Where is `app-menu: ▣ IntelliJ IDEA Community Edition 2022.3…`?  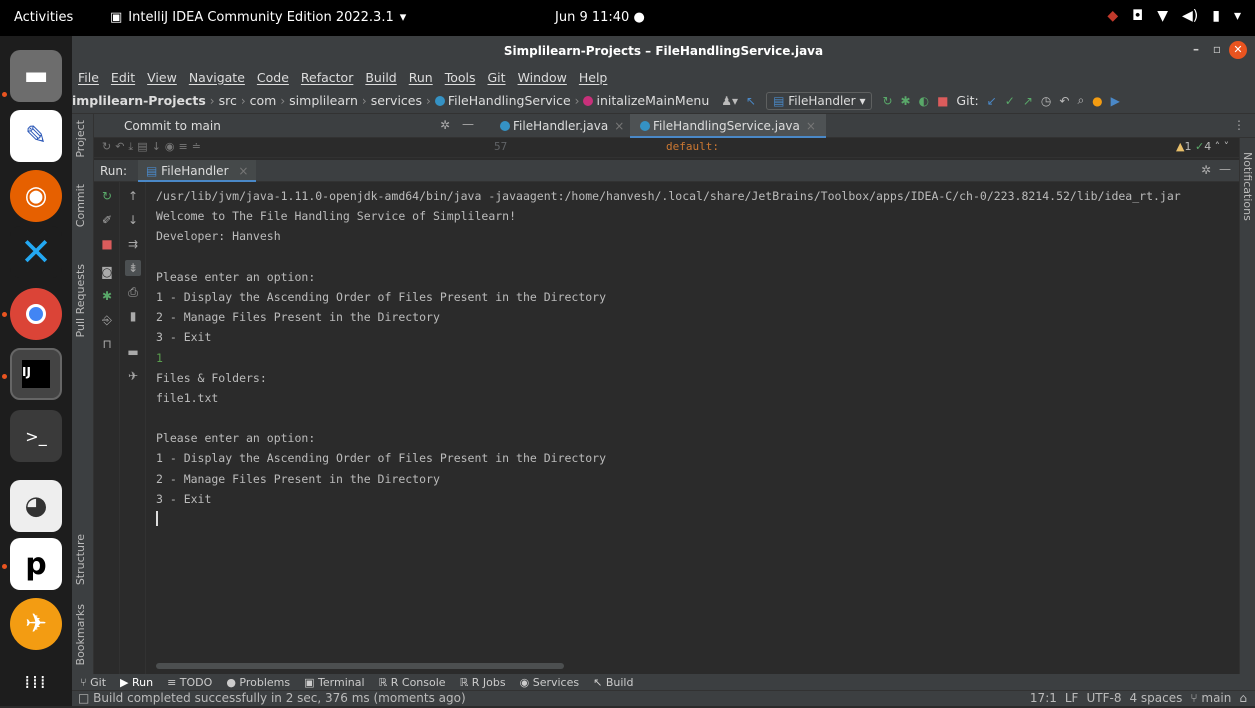
app-menu: ▣ IntelliJ IDEA Community Edition 2022.3… is located at coordinates (258, 17).